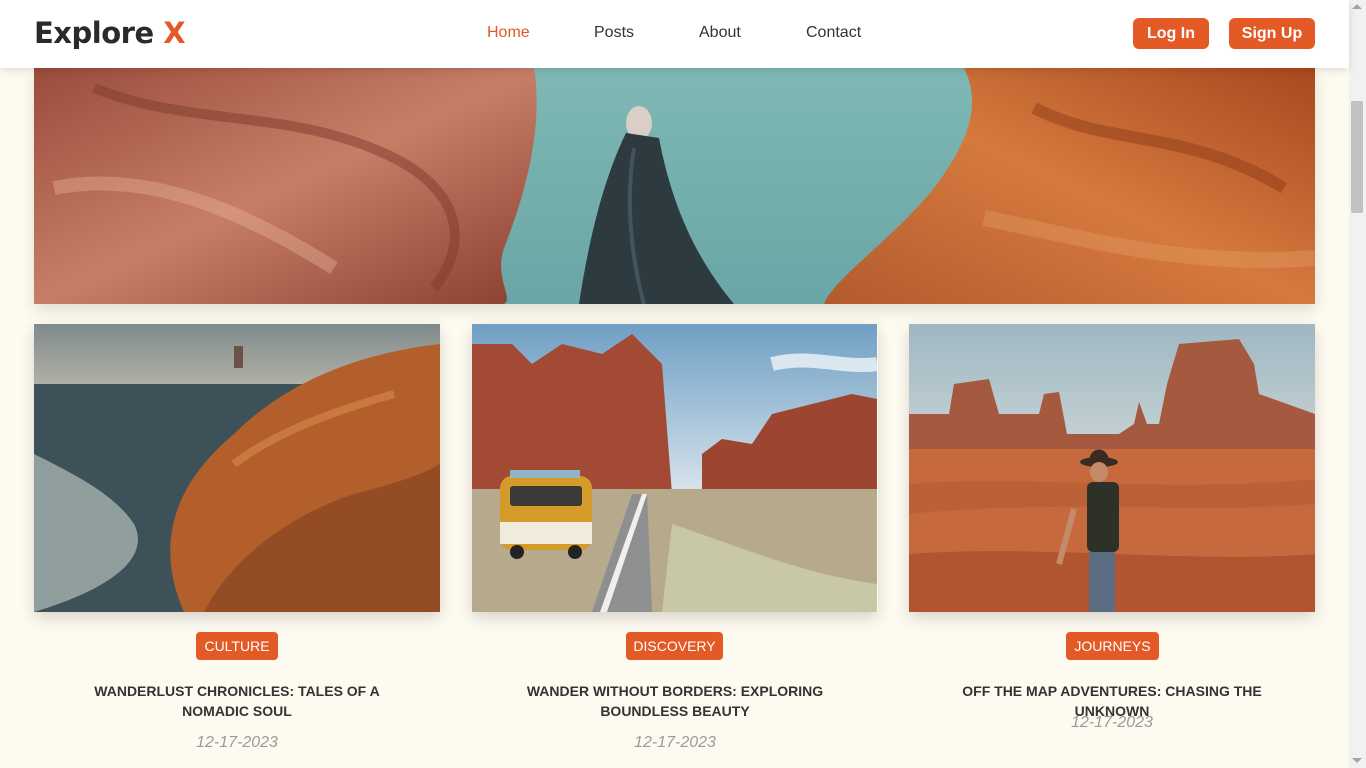  I want to click on signup-button: Sign Up, so click(1272, 33).